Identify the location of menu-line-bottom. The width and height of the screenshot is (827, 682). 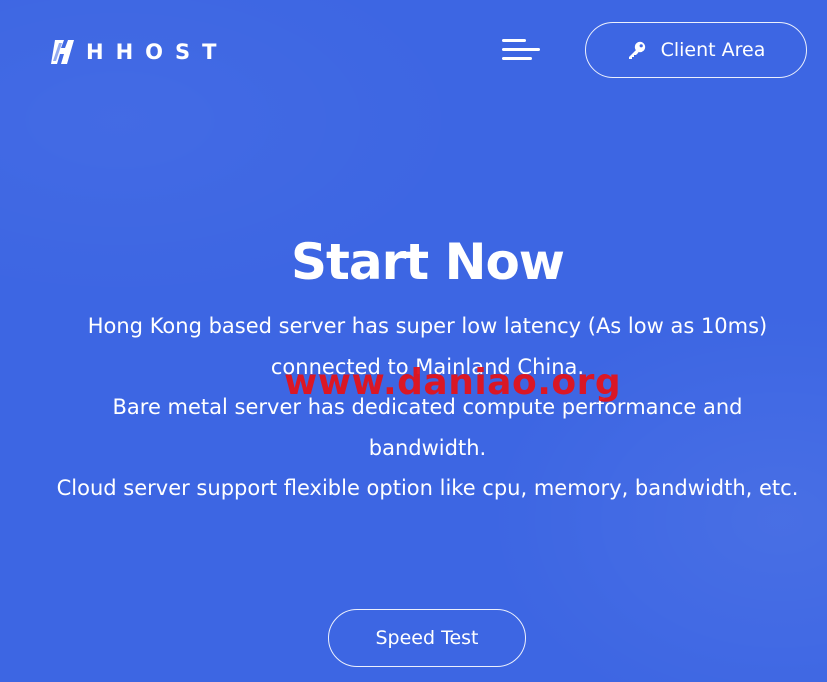
(517, 58).